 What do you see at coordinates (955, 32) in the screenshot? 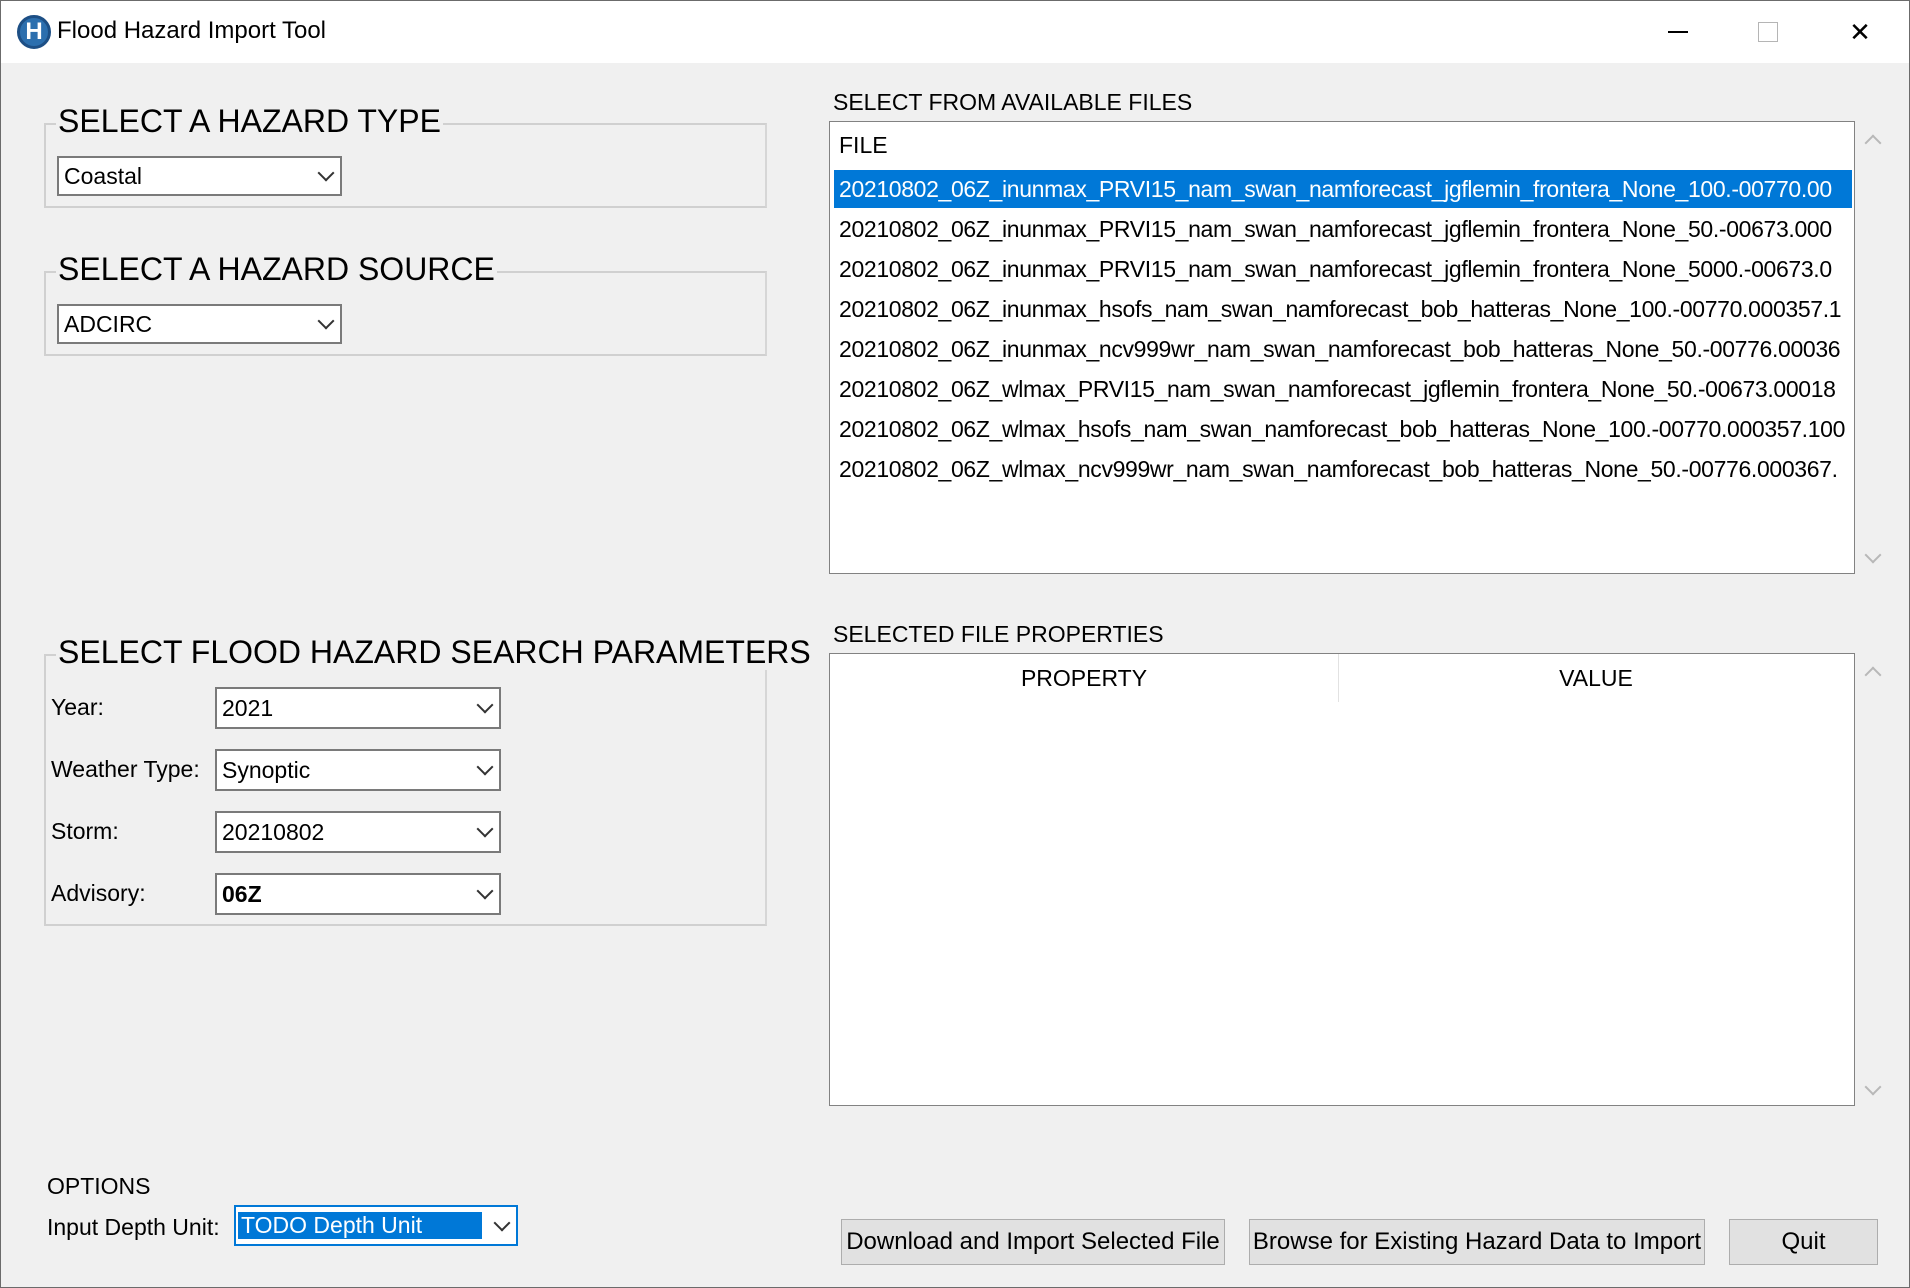
I see `title-bar: H Flood Hazard Import Tool ✕` at bounding box center [955, 32].